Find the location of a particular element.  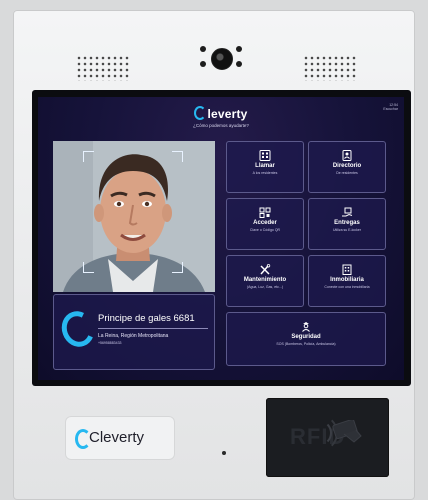

tile-directorio: Directorio De residentes is located at coordinates (347, 167).